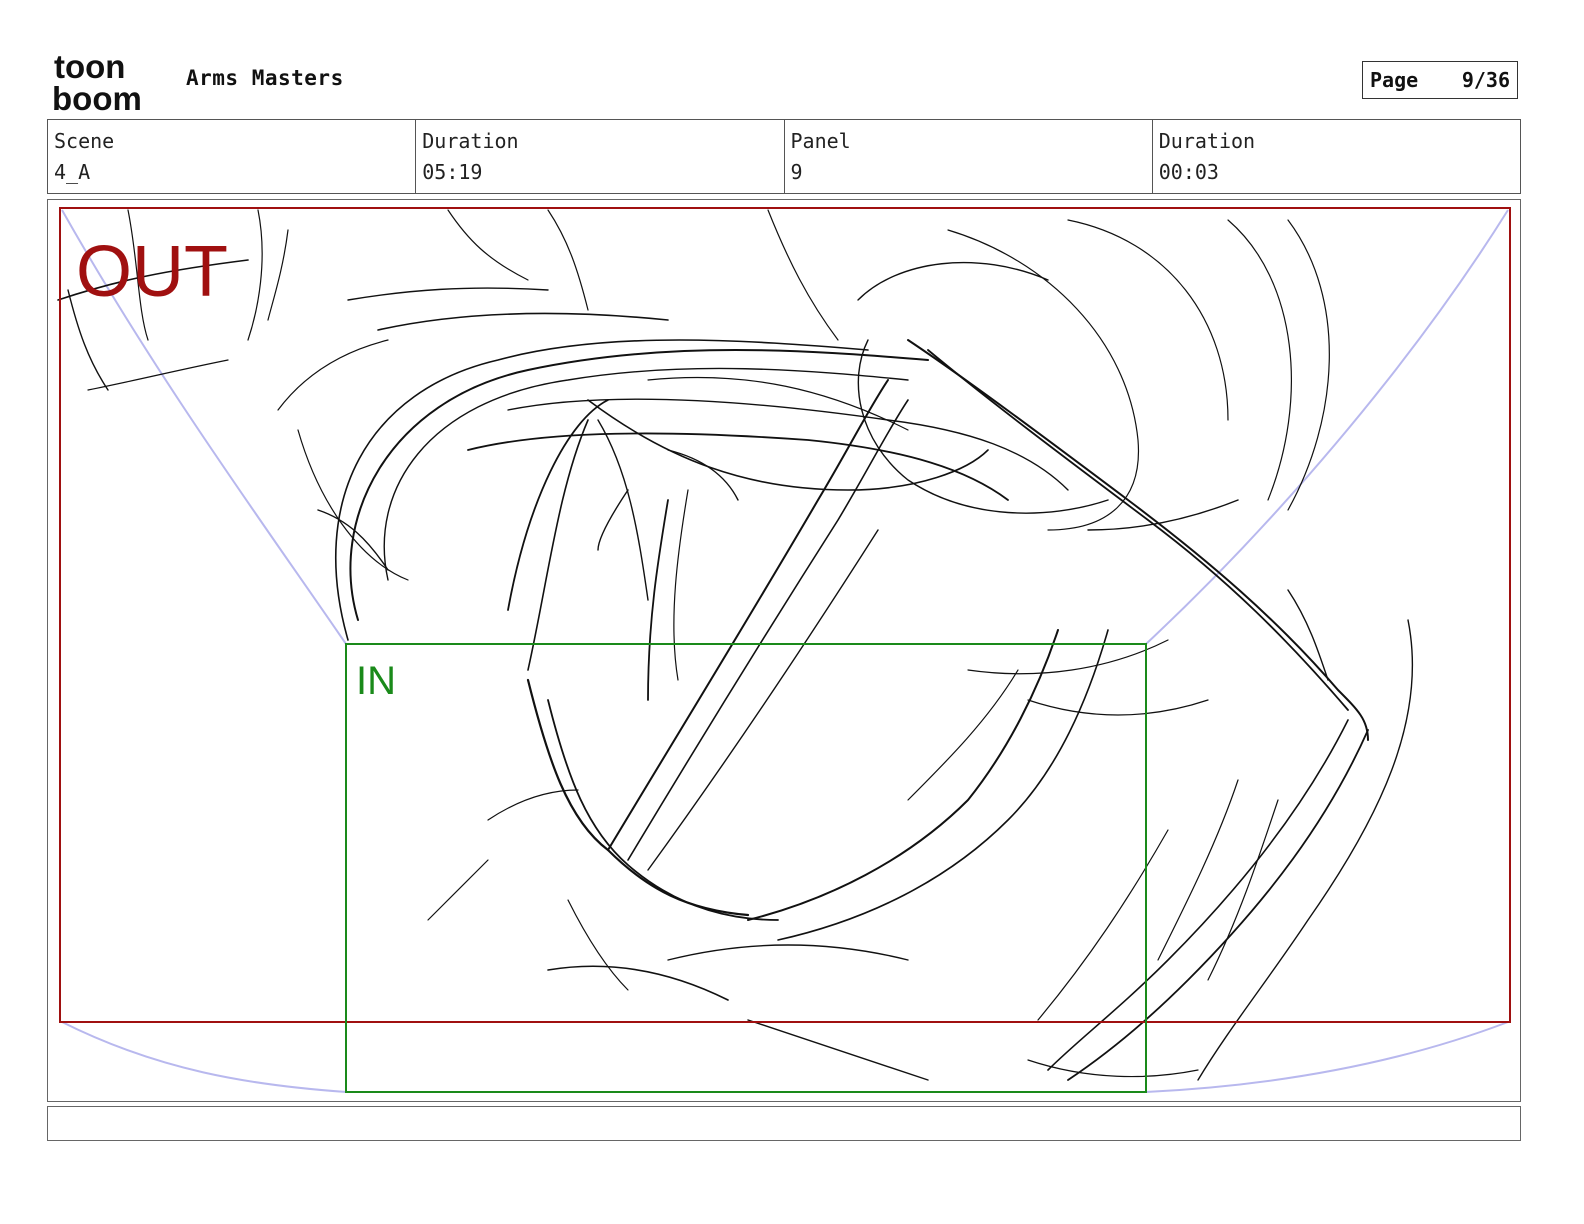  What do you see at coordinates (452, 172) in the screenshot?
I see `scene-duration-value: 05:19` at bounding box center [452, 172].